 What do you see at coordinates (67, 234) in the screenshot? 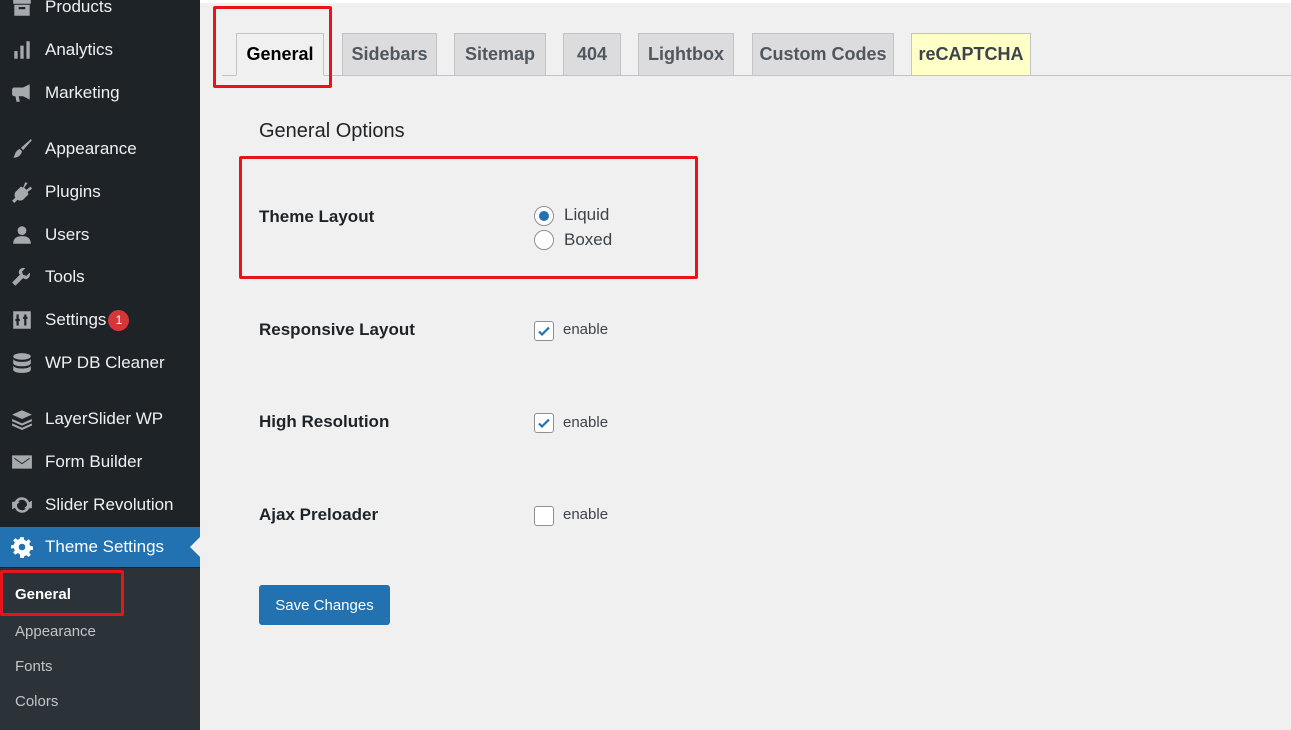
I see `sidebar-item-label: Users` at bounding box center [67, 234].